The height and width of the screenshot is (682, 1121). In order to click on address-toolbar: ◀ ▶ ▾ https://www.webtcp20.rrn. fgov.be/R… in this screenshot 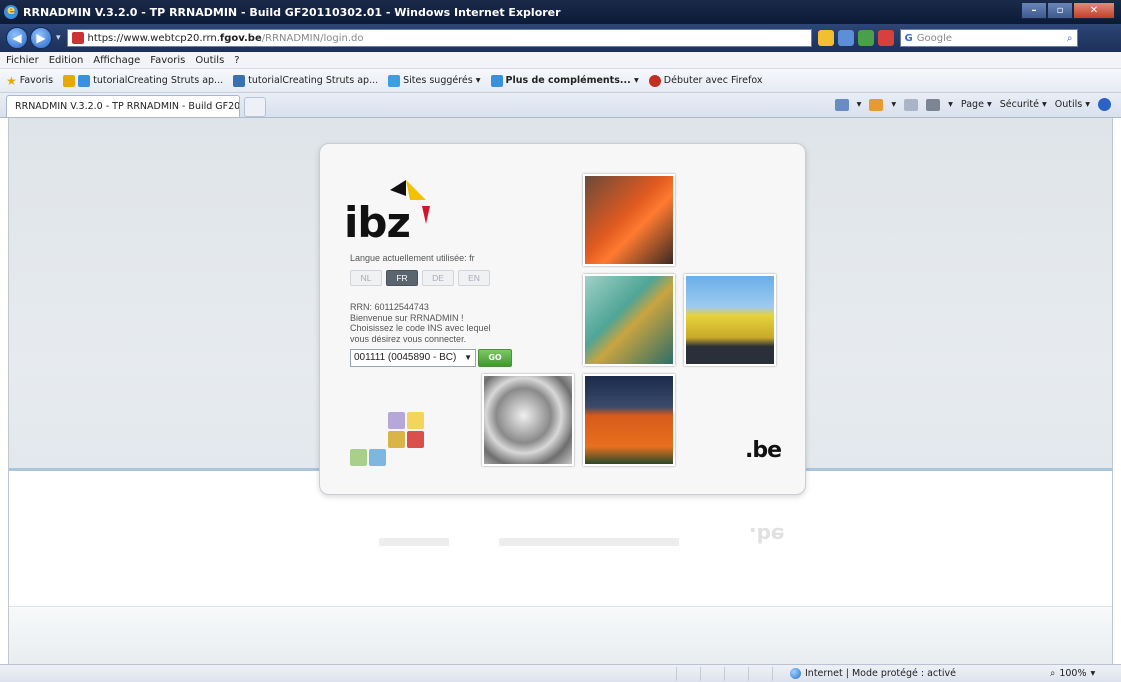, I will do `click(560, 38)`.